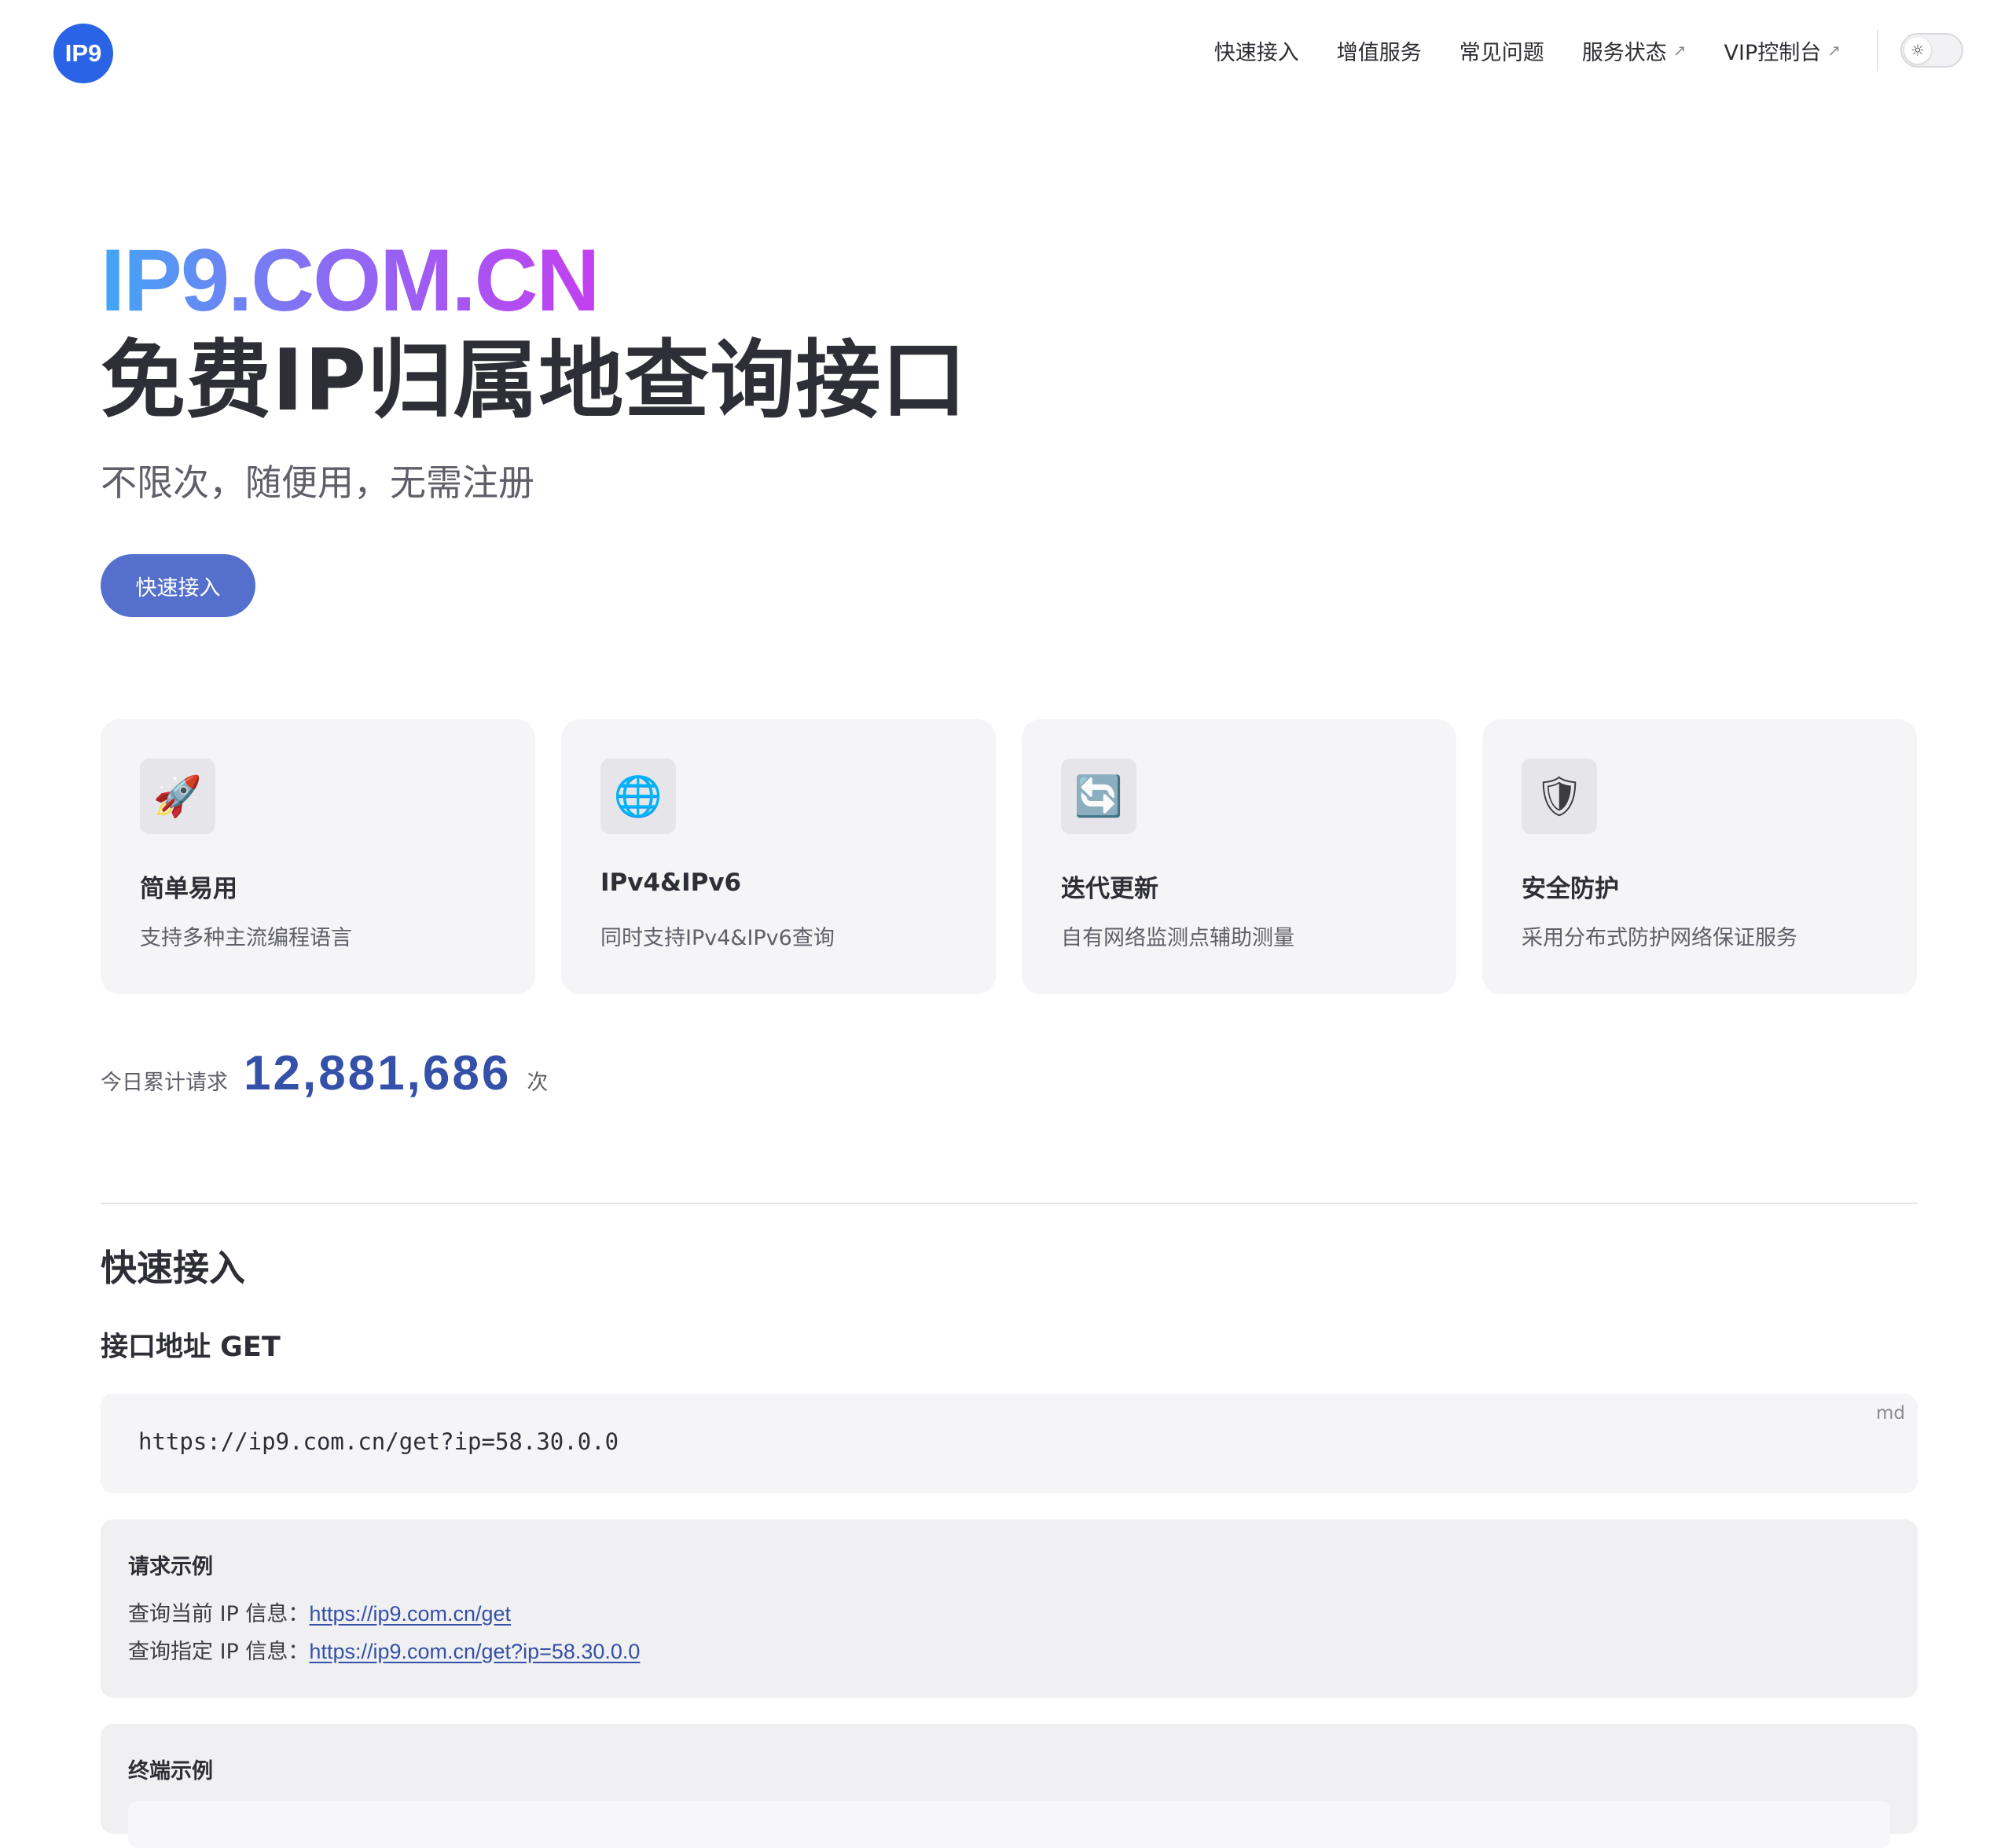  What do you see at coordinates (1890, 1413) in the screenshot?
I see `code-language-label: md` at bounding box center [1890, 1413].